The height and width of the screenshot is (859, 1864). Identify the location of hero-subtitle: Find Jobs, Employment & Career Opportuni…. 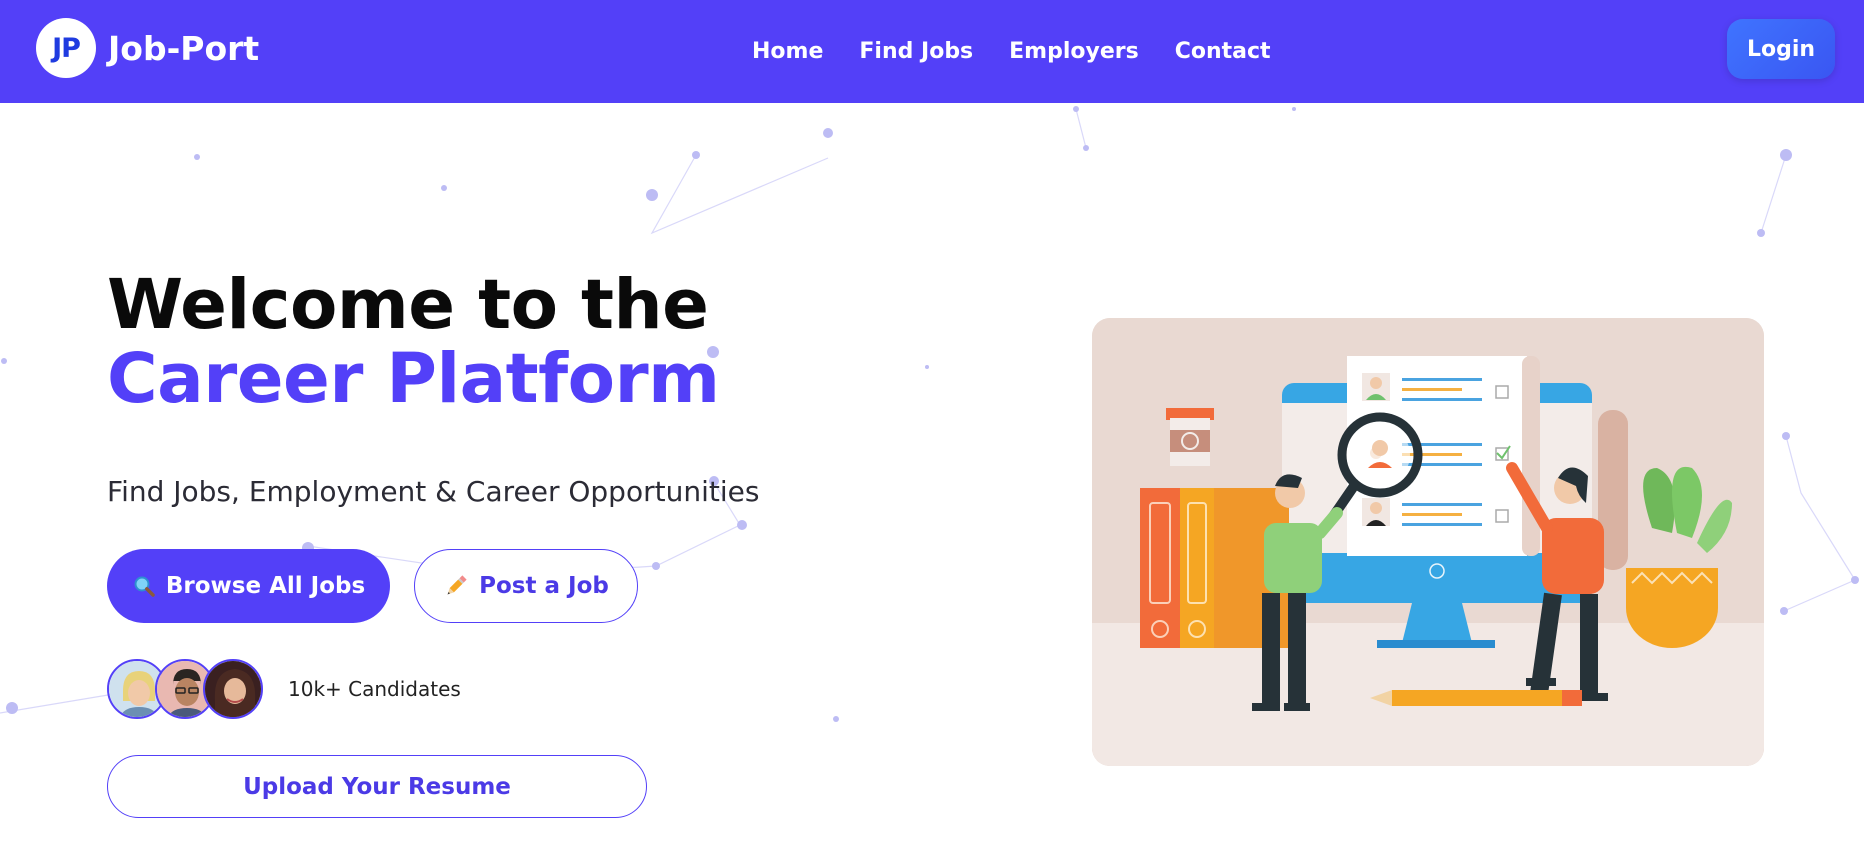
(433, 491).